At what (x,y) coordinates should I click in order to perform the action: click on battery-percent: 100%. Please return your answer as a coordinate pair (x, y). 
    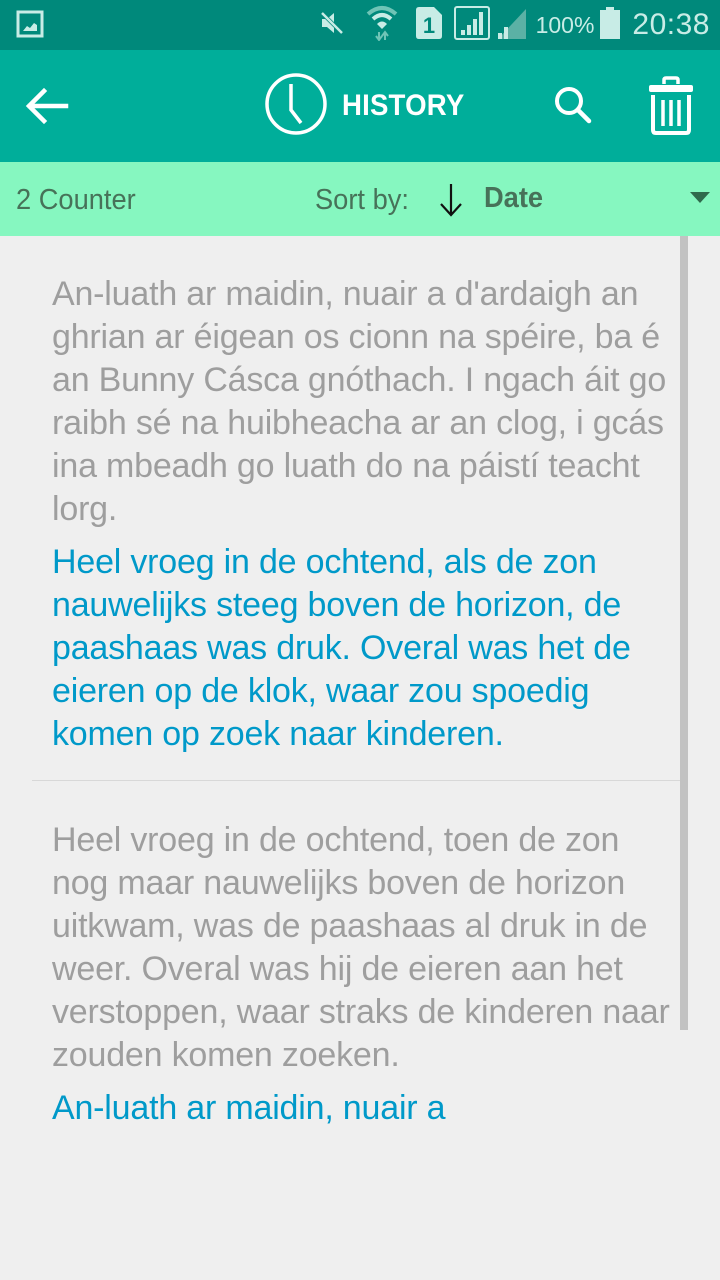
    Looking at the image, I should click on (565, 24).